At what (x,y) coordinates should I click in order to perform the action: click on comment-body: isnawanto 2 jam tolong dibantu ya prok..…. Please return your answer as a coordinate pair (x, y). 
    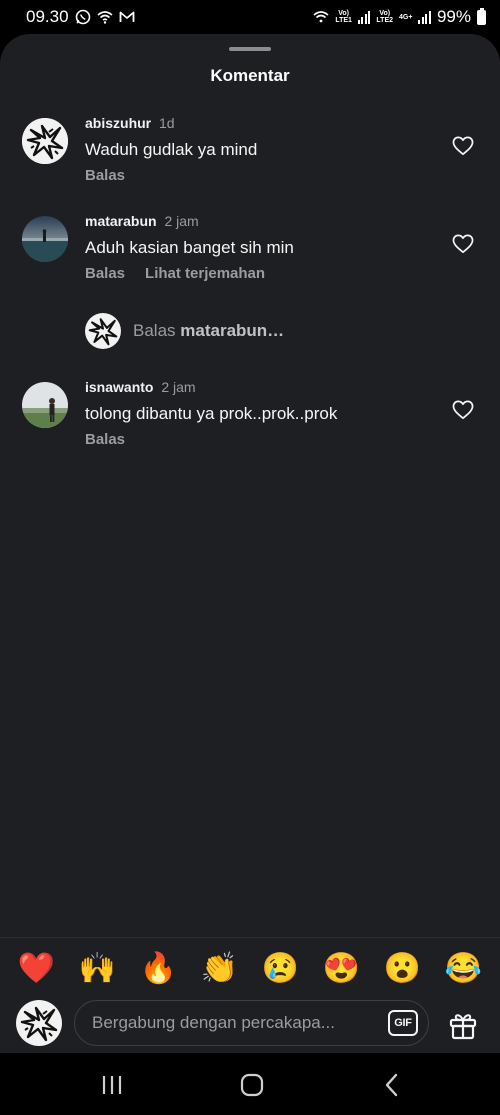
    Looking at the image, I should click on (262, 413).